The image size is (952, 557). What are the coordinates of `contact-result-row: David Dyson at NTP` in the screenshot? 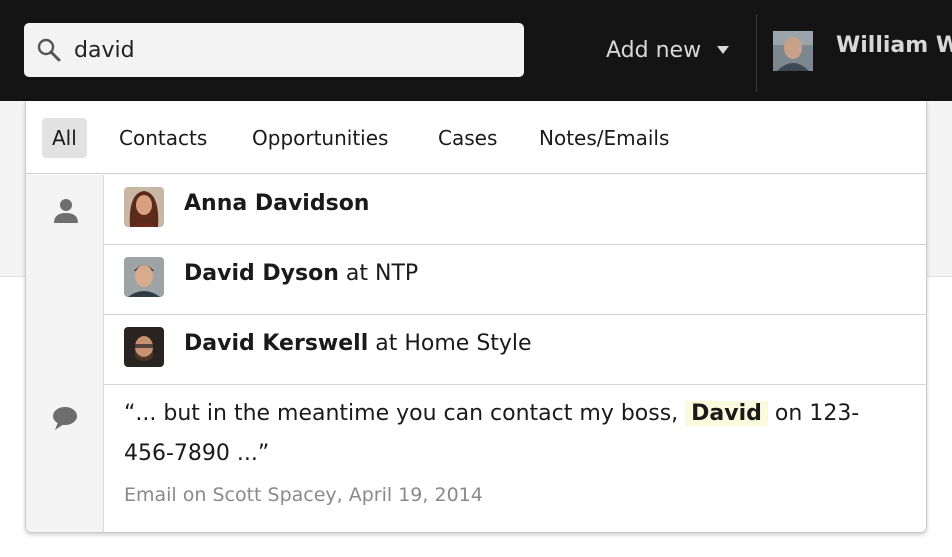 It's located at (515, 280).